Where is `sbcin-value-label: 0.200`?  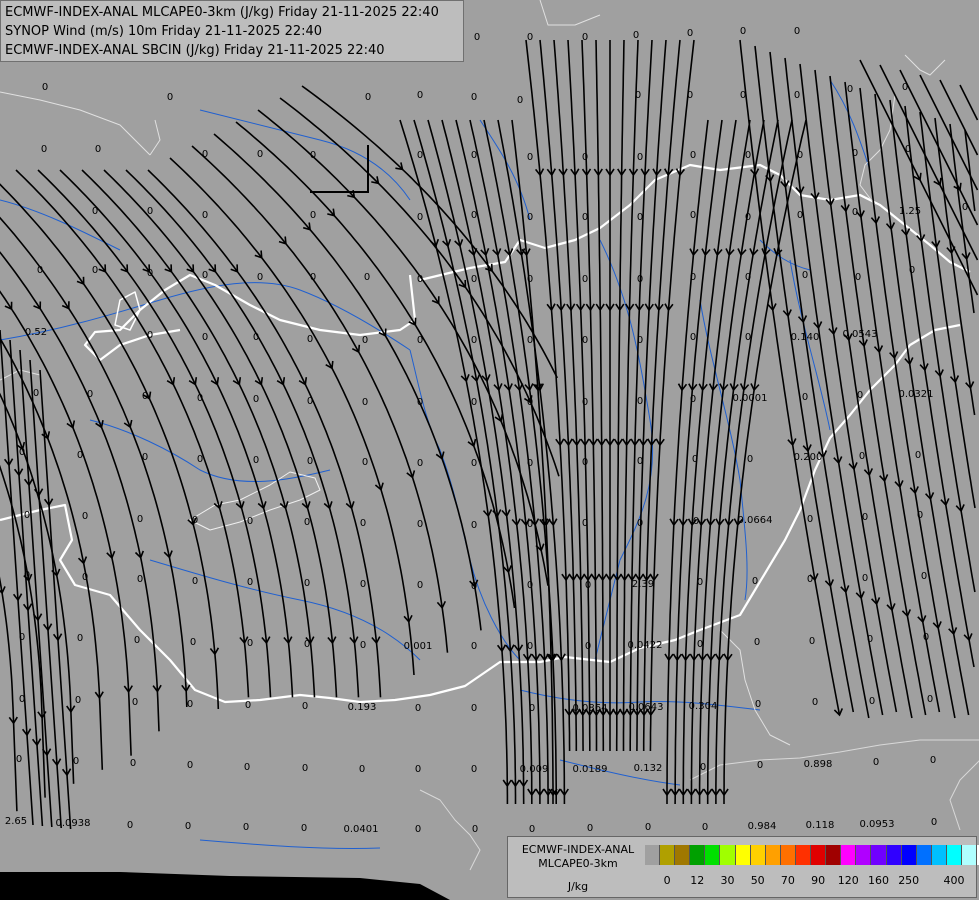
sbcin-value-label: 0.200 is located at coordinates (808, 457).